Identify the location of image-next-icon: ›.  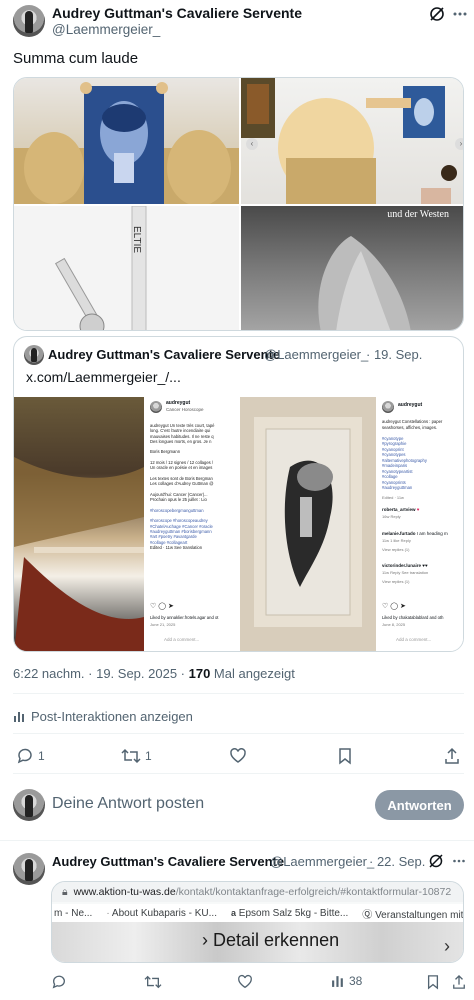
(459, 144).